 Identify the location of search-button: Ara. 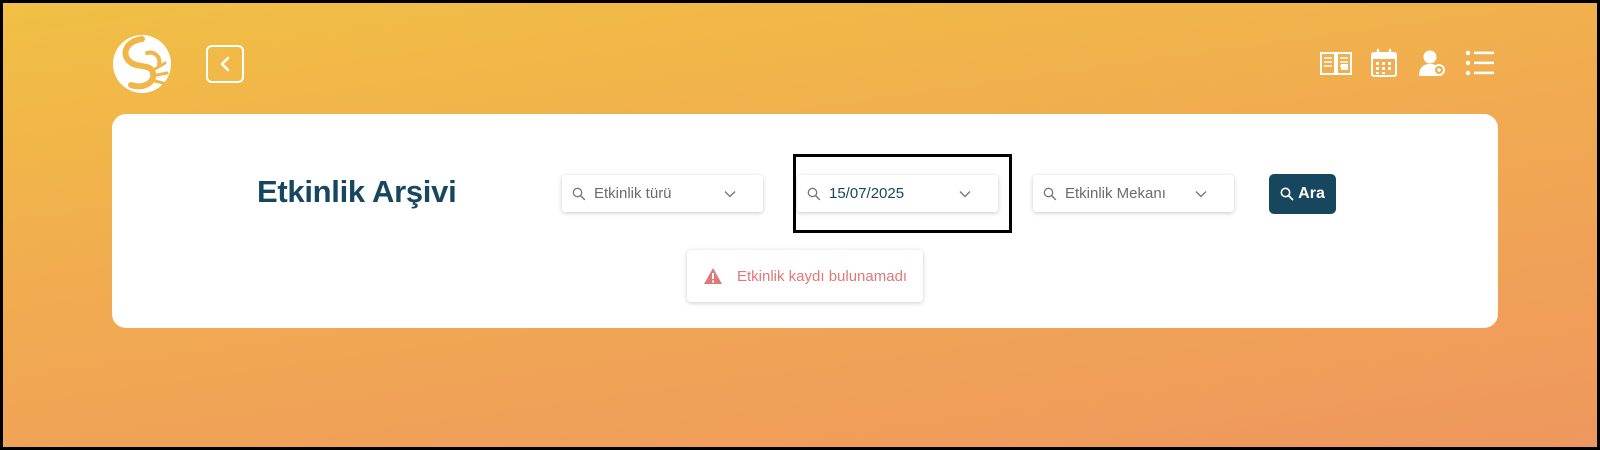
(1302, 194).